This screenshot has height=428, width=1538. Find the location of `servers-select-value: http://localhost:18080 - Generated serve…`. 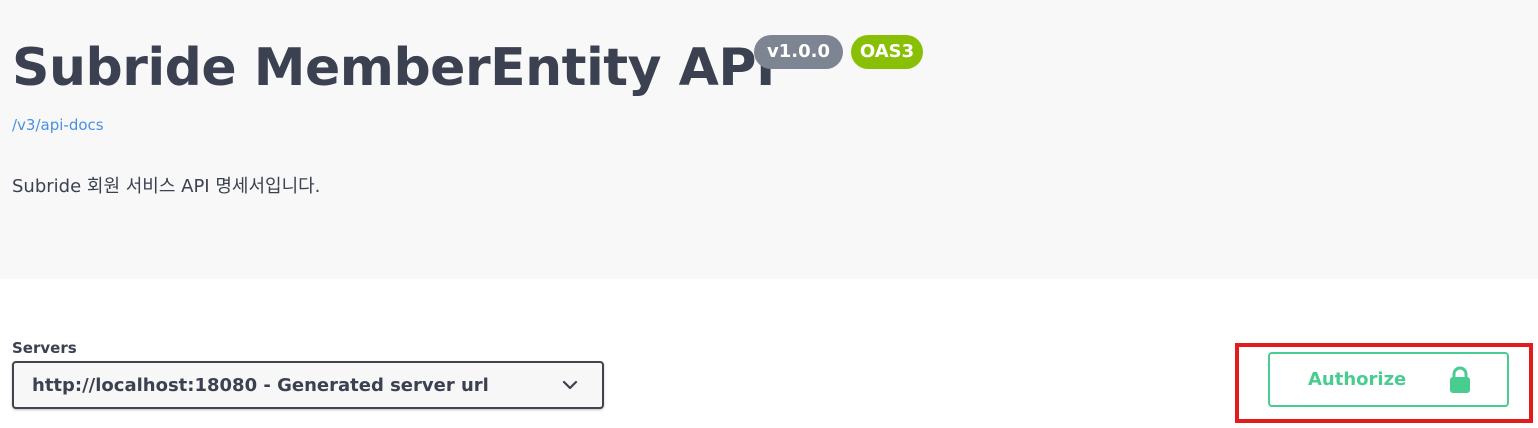

servers-select-value: http://localhost:18080 - Generated serve… is located at coordinates (260, 385).